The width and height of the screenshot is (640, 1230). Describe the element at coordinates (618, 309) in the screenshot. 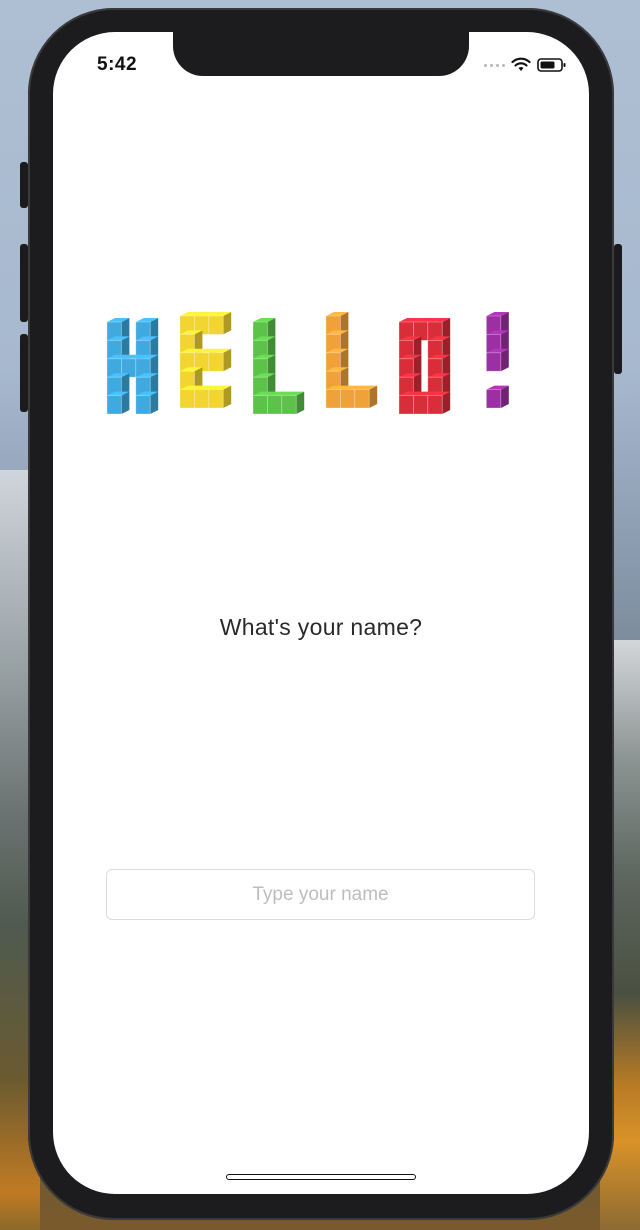

I see `power-button` at that location.